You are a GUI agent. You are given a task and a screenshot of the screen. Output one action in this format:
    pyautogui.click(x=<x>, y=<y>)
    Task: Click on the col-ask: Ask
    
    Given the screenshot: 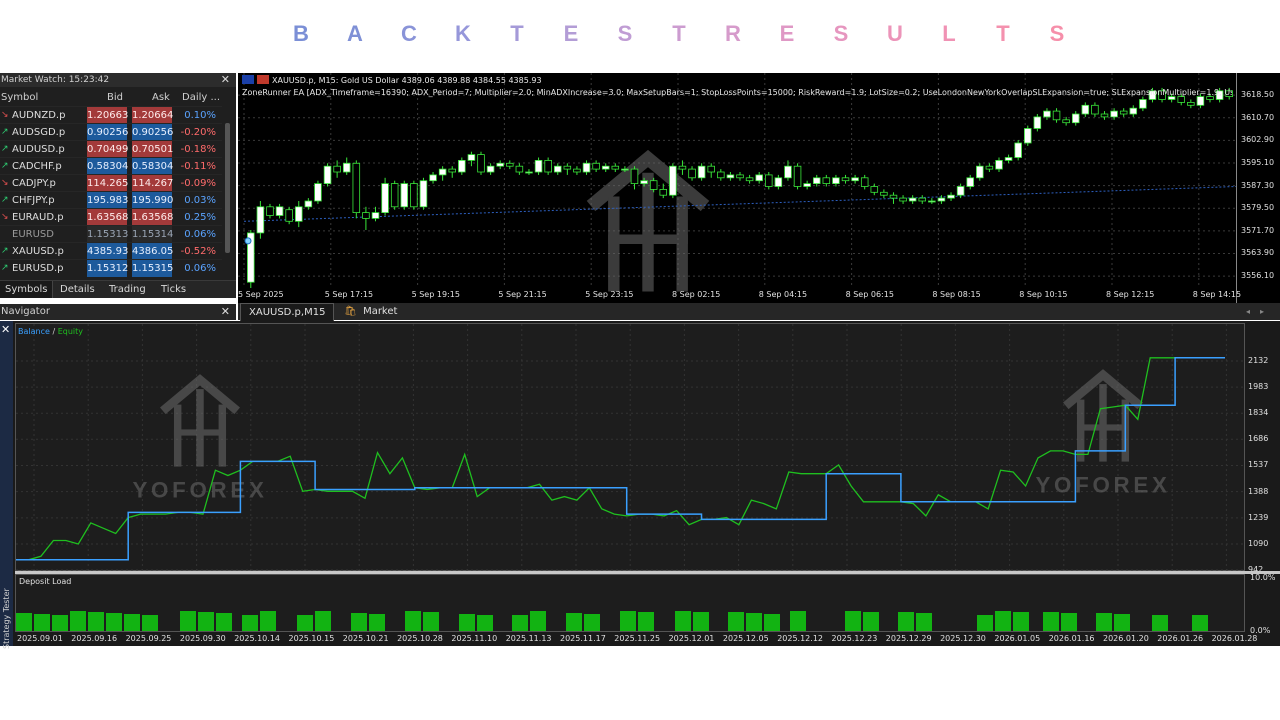 What is the action you would take?
    pyautogui.click(x=161, y=98)
    